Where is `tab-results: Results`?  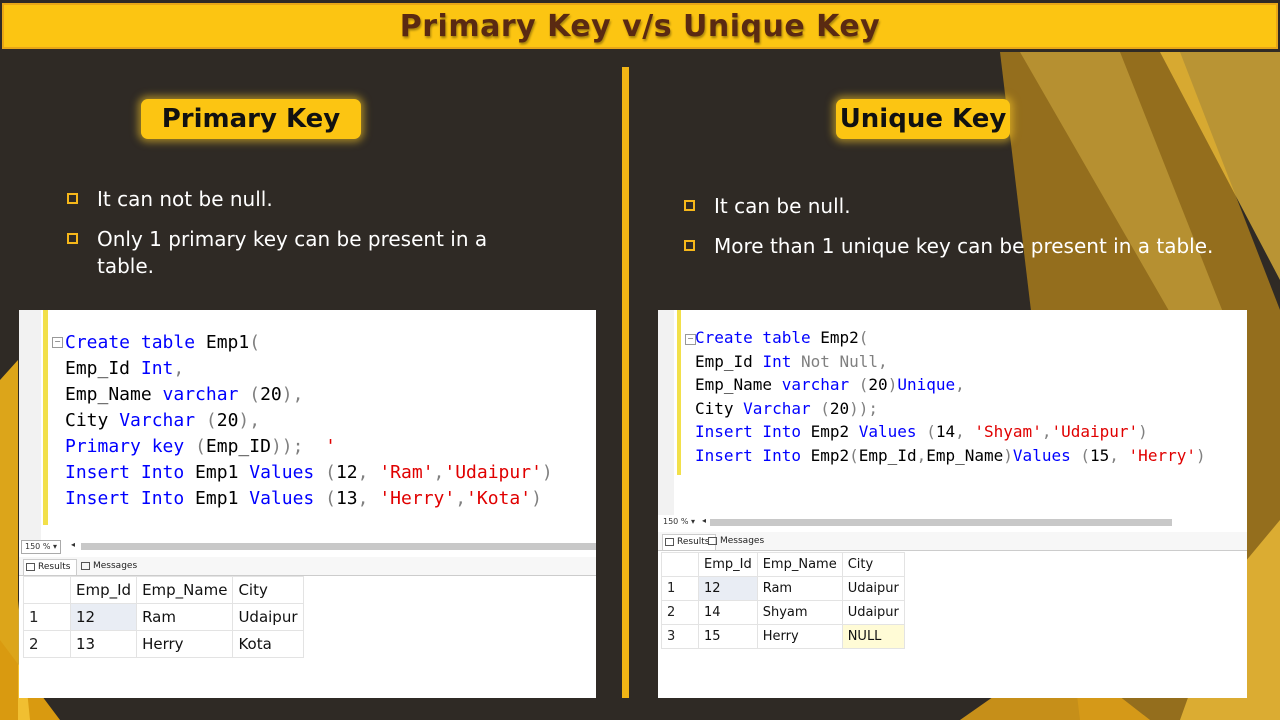 tab-results: Results is located at coordinates (50, 567).